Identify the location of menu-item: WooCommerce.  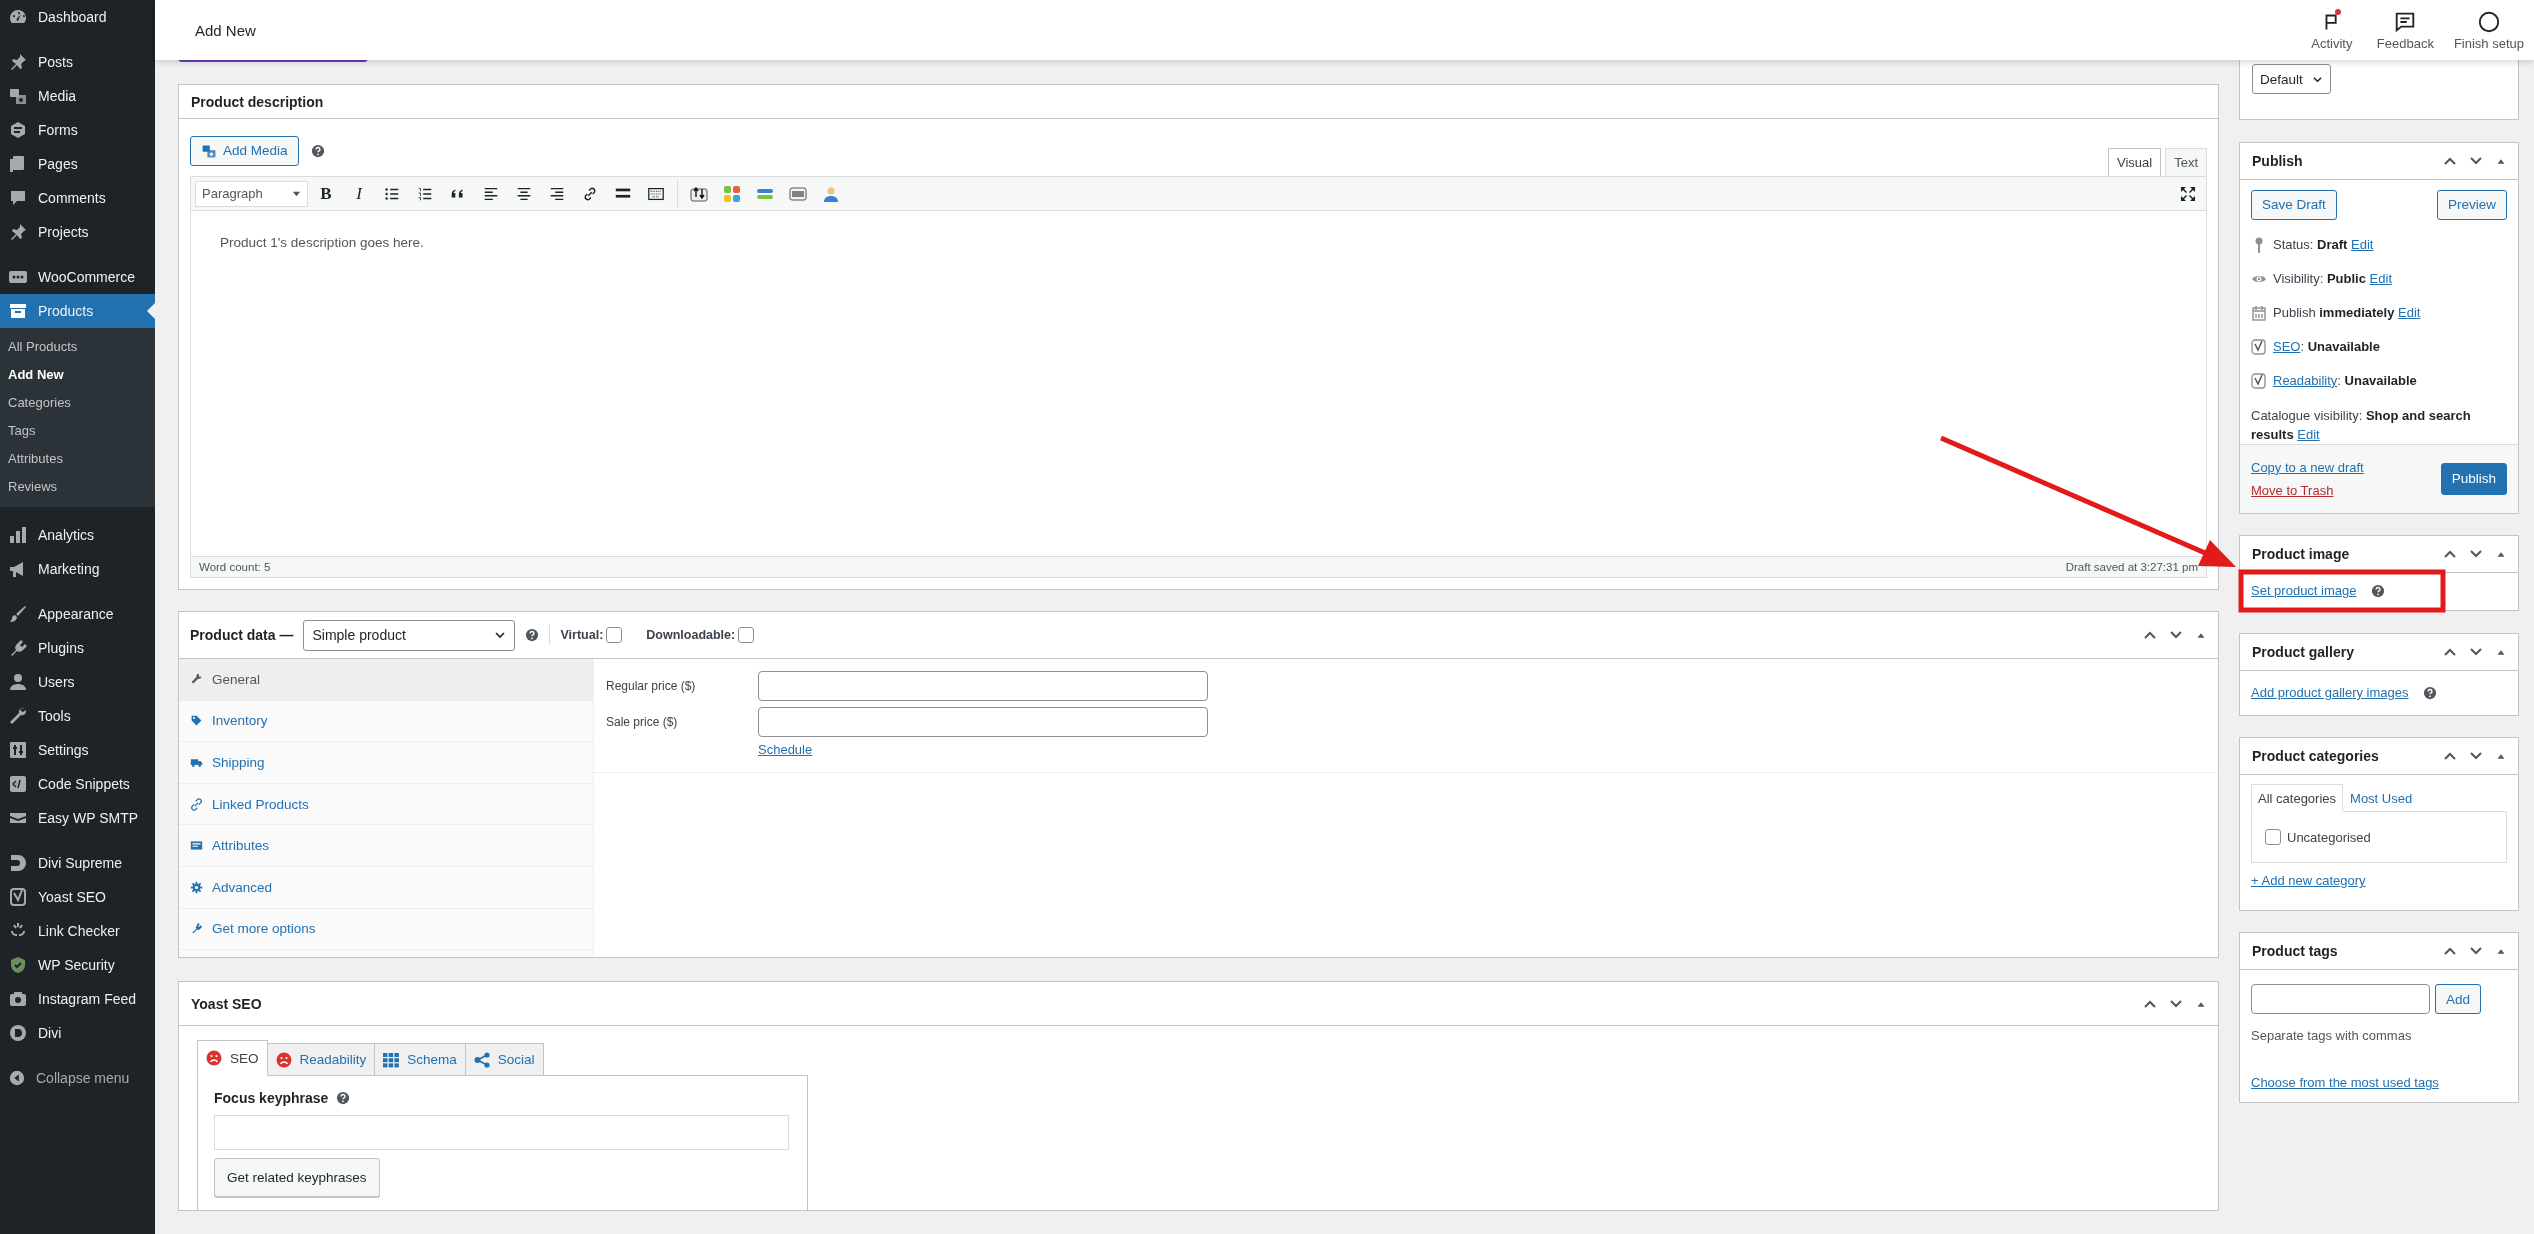
(77, 277).